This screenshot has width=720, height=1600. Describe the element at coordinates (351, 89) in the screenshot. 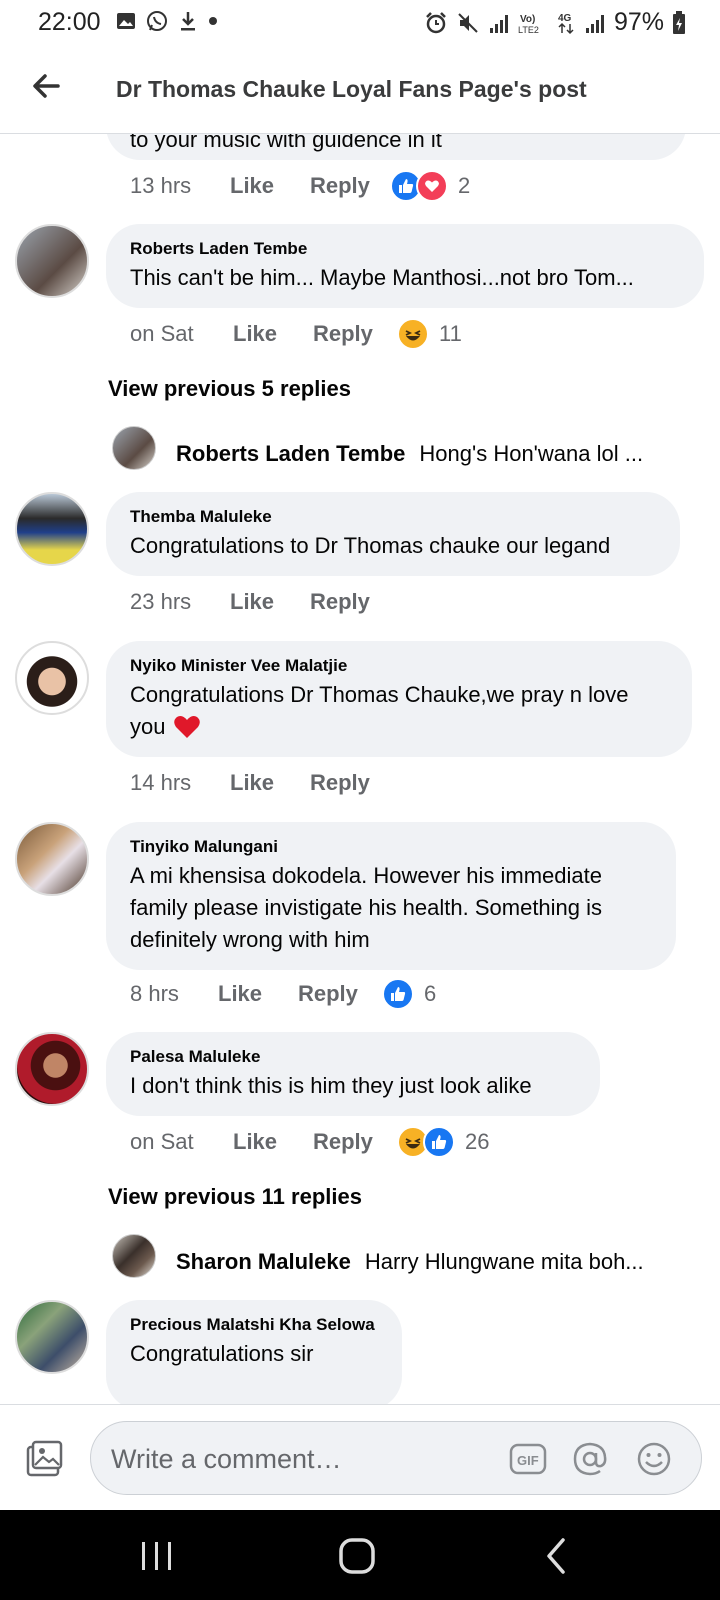

I see `page-title: Dr Thomas Chauke Loyal Fans Page's post` at that location.